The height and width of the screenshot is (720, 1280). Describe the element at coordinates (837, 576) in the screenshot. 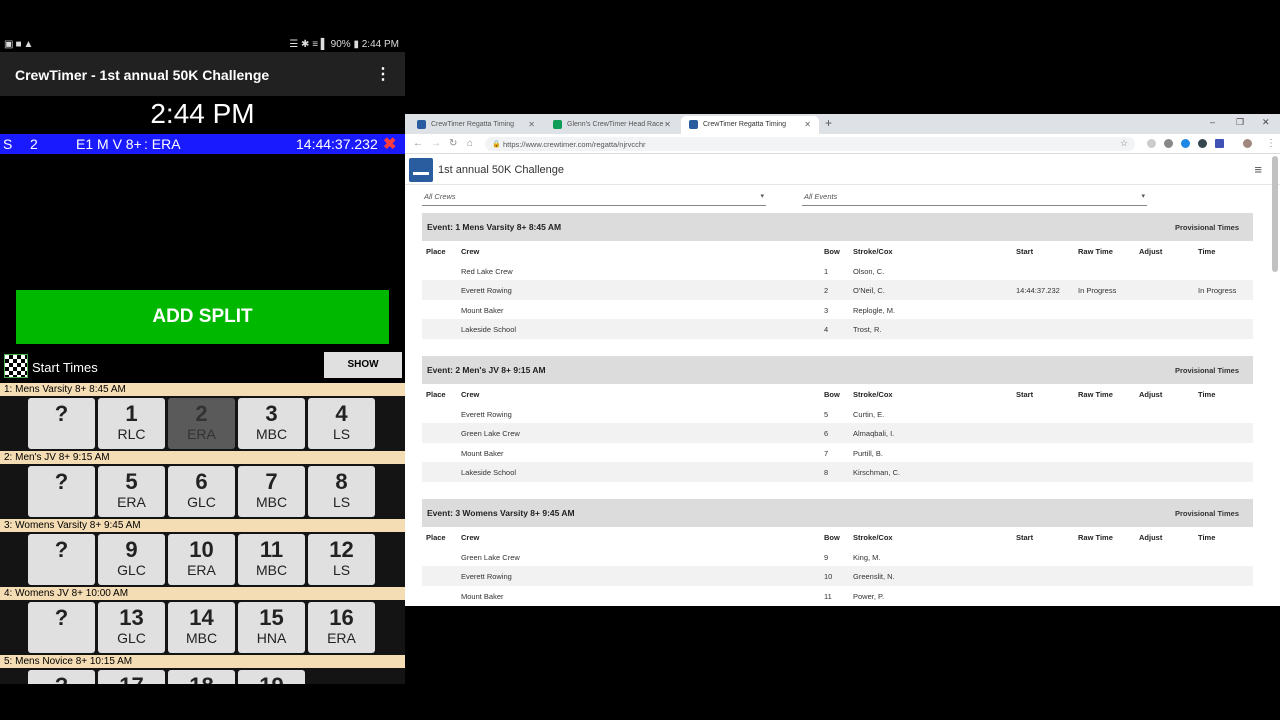

I see `table-row: Everett Rowing 10 Greenslit, N.` at that location.